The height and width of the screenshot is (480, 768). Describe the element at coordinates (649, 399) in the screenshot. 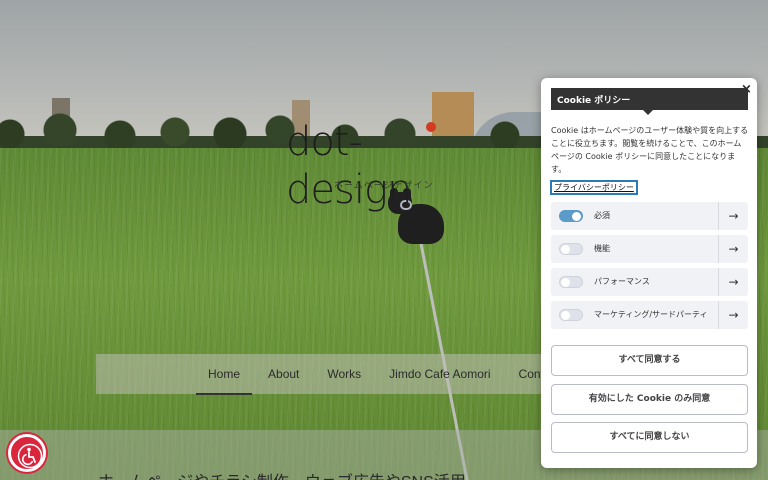

I see `accept-selected-button: 有効にした Cookie のみ同意` at that location.